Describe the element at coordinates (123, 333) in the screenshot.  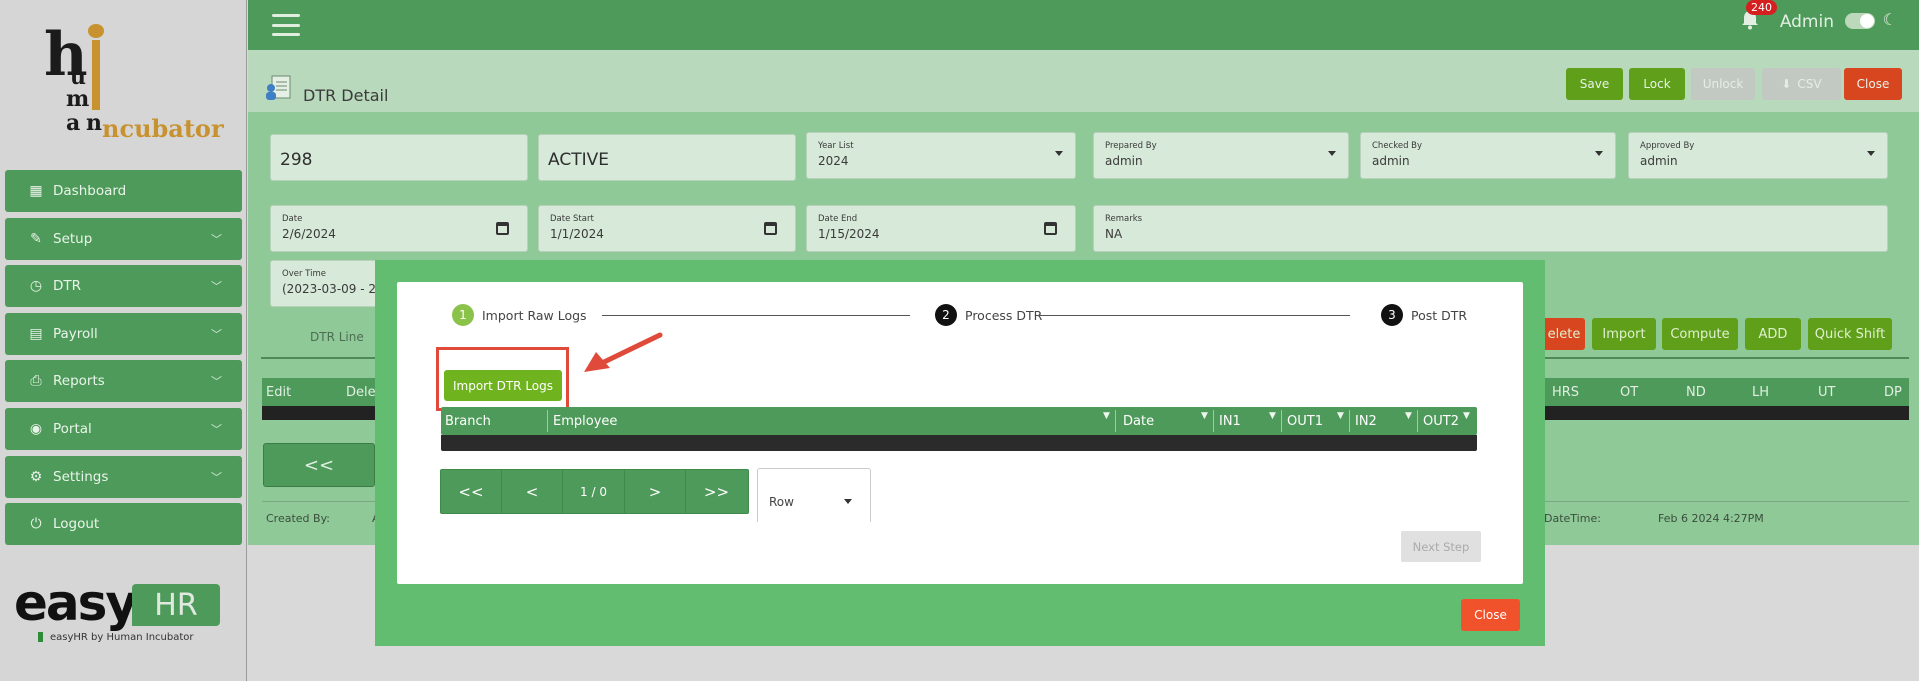
I see `sidebar-item-payroll: ▤ Payroll ﹀` at that location.